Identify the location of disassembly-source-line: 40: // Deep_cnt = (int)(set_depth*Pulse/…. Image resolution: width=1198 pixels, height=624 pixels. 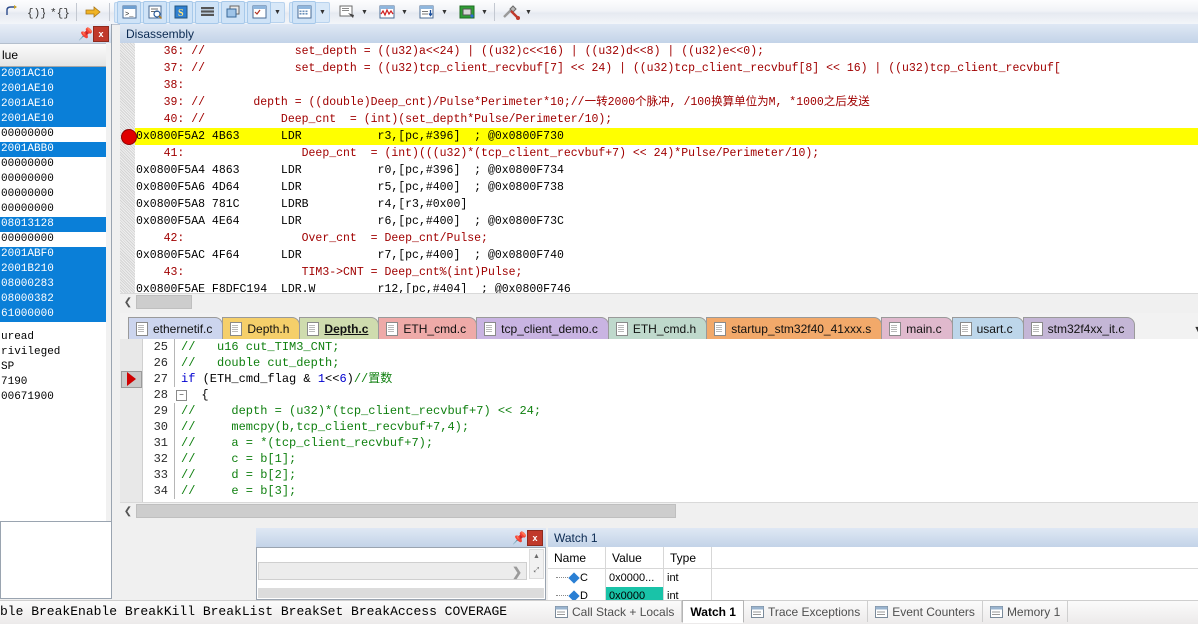
(666, 119).